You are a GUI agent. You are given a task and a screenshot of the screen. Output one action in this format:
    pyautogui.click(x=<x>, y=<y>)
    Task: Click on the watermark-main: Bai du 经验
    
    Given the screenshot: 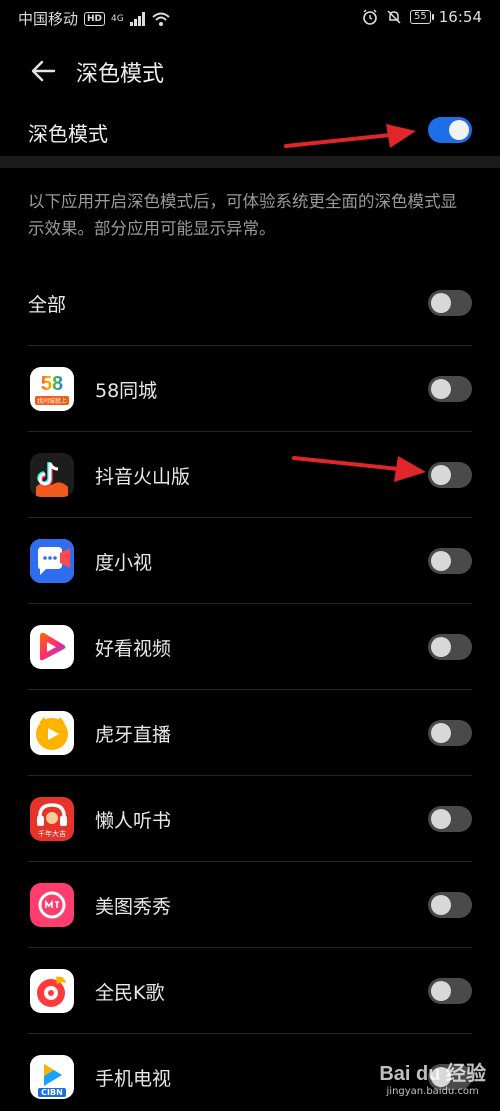 What is the action you would take?
    pyautogui.click(x=432, y=1074)
    